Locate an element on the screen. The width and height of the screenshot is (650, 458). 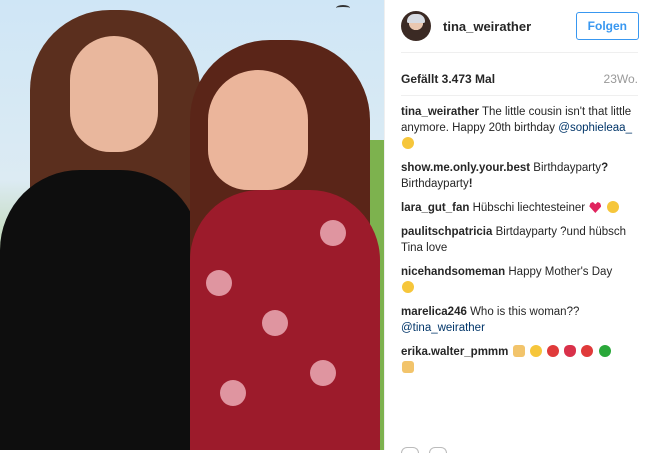
comment-author: marelica246 is located at coordinates (434, 312).